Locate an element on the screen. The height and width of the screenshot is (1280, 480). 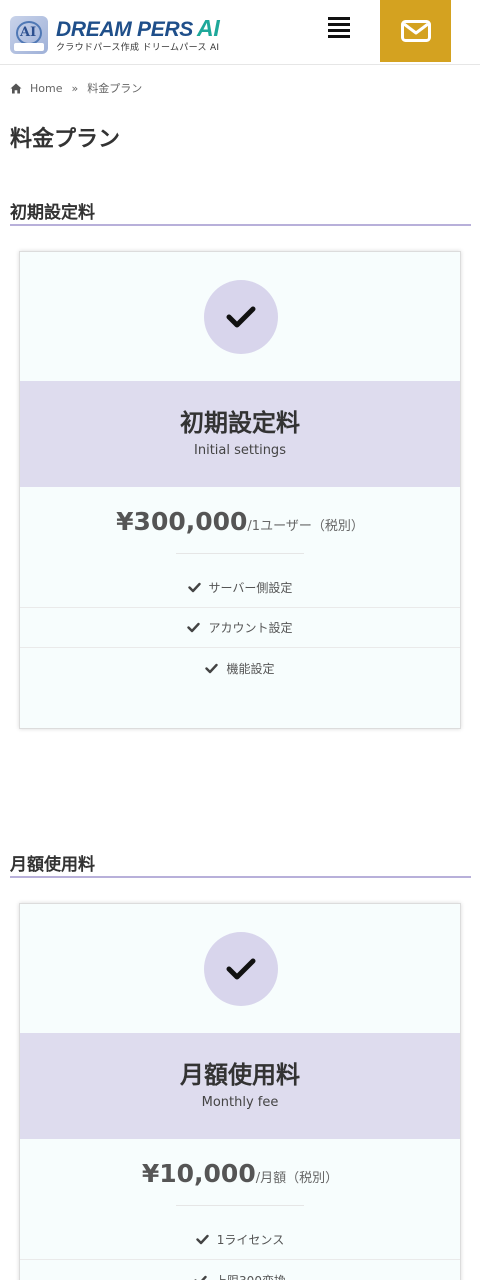
site-header: AI DREAM PERS AI クラウドパース作成 ドリームパース AI is located at coordinates (240, 32).